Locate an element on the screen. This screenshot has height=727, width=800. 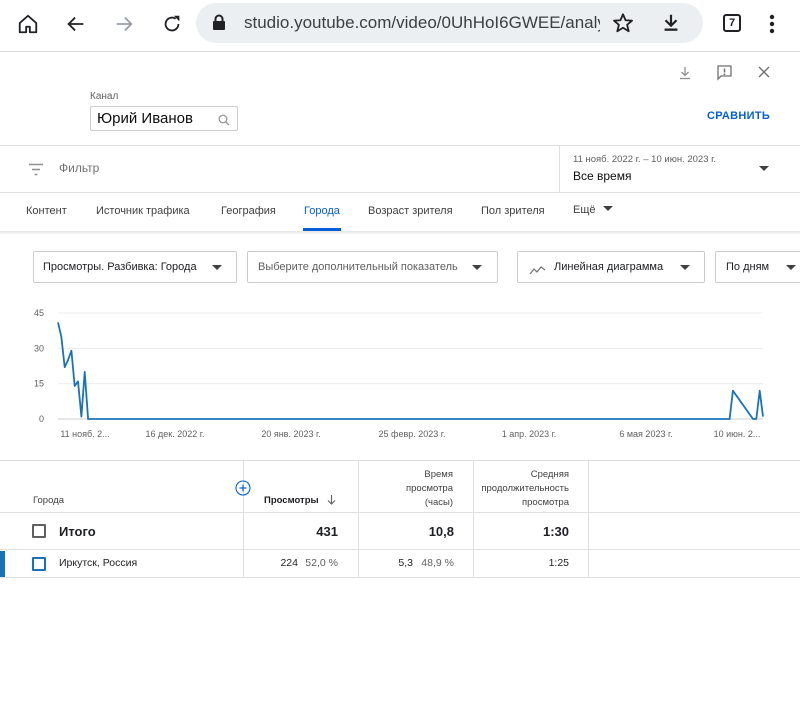
date-range-text: 11 нояб. 2022 г. – 10 июн. 2023 г. is located at coordinates (645, 159).